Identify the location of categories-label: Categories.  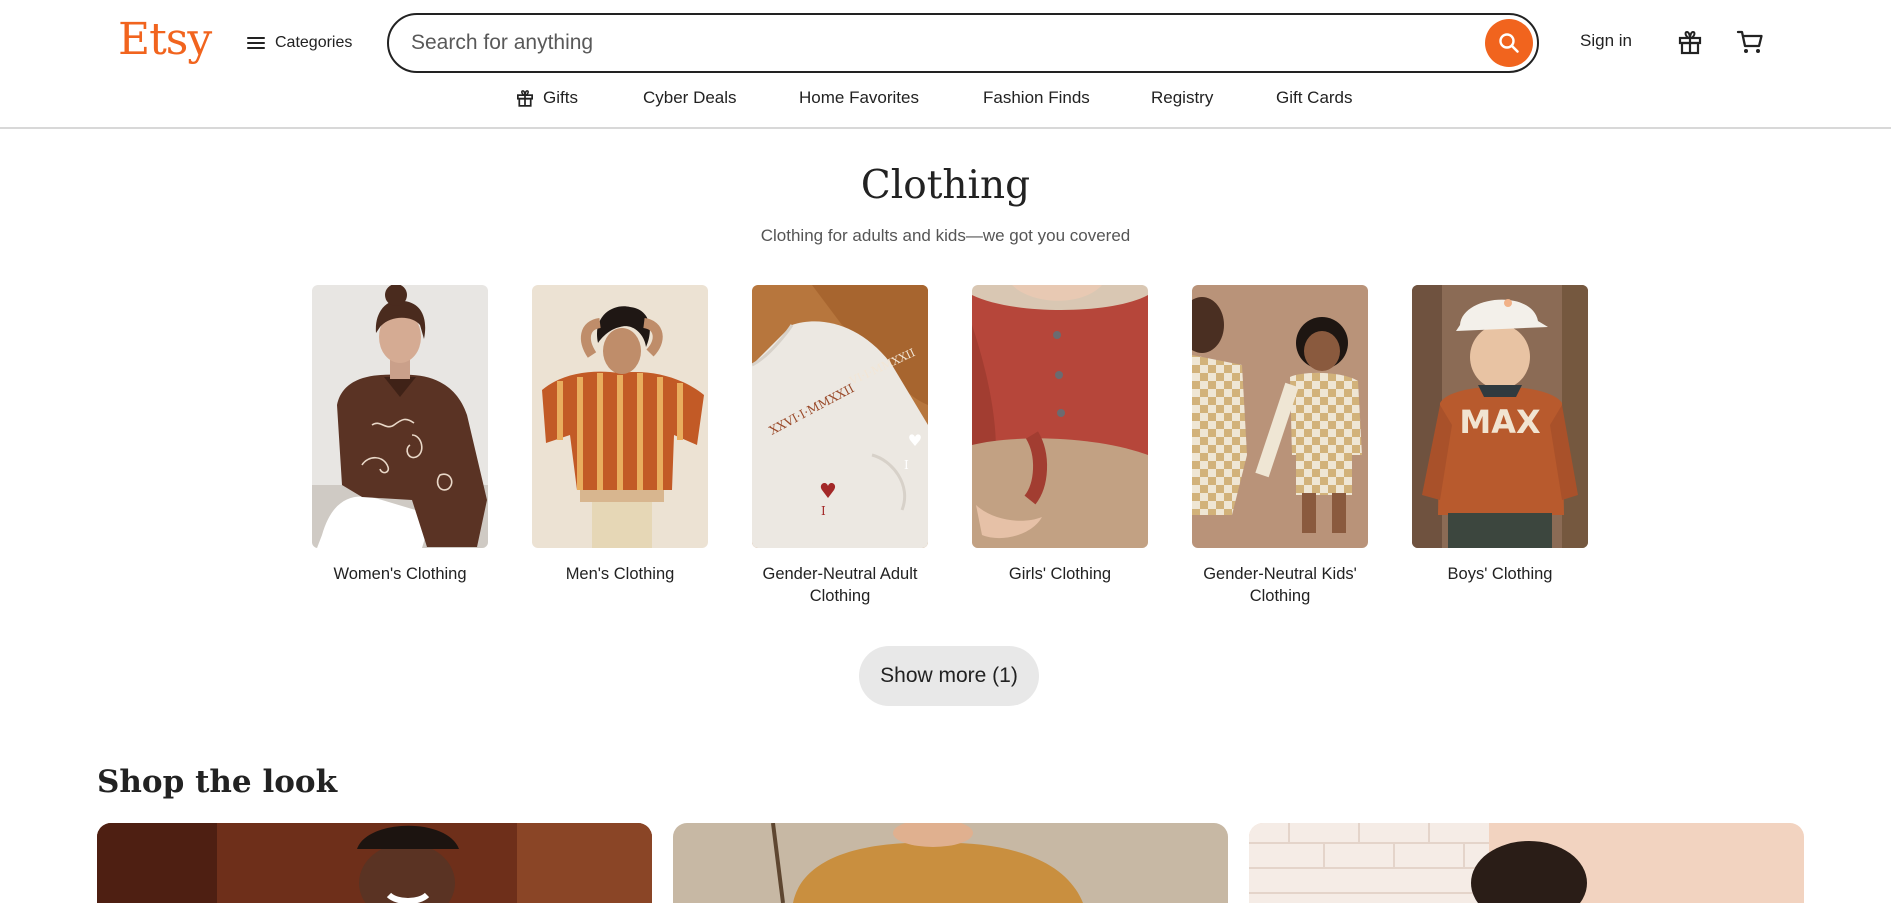
(314, 42).